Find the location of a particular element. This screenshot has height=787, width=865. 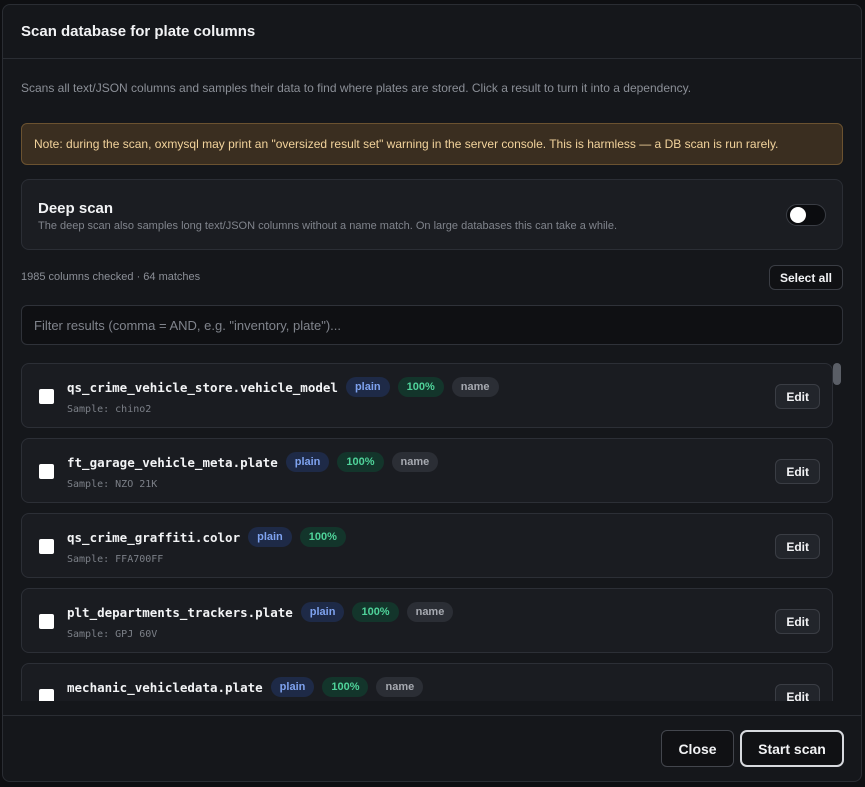

filter-input is located at coordinates (432, 325).